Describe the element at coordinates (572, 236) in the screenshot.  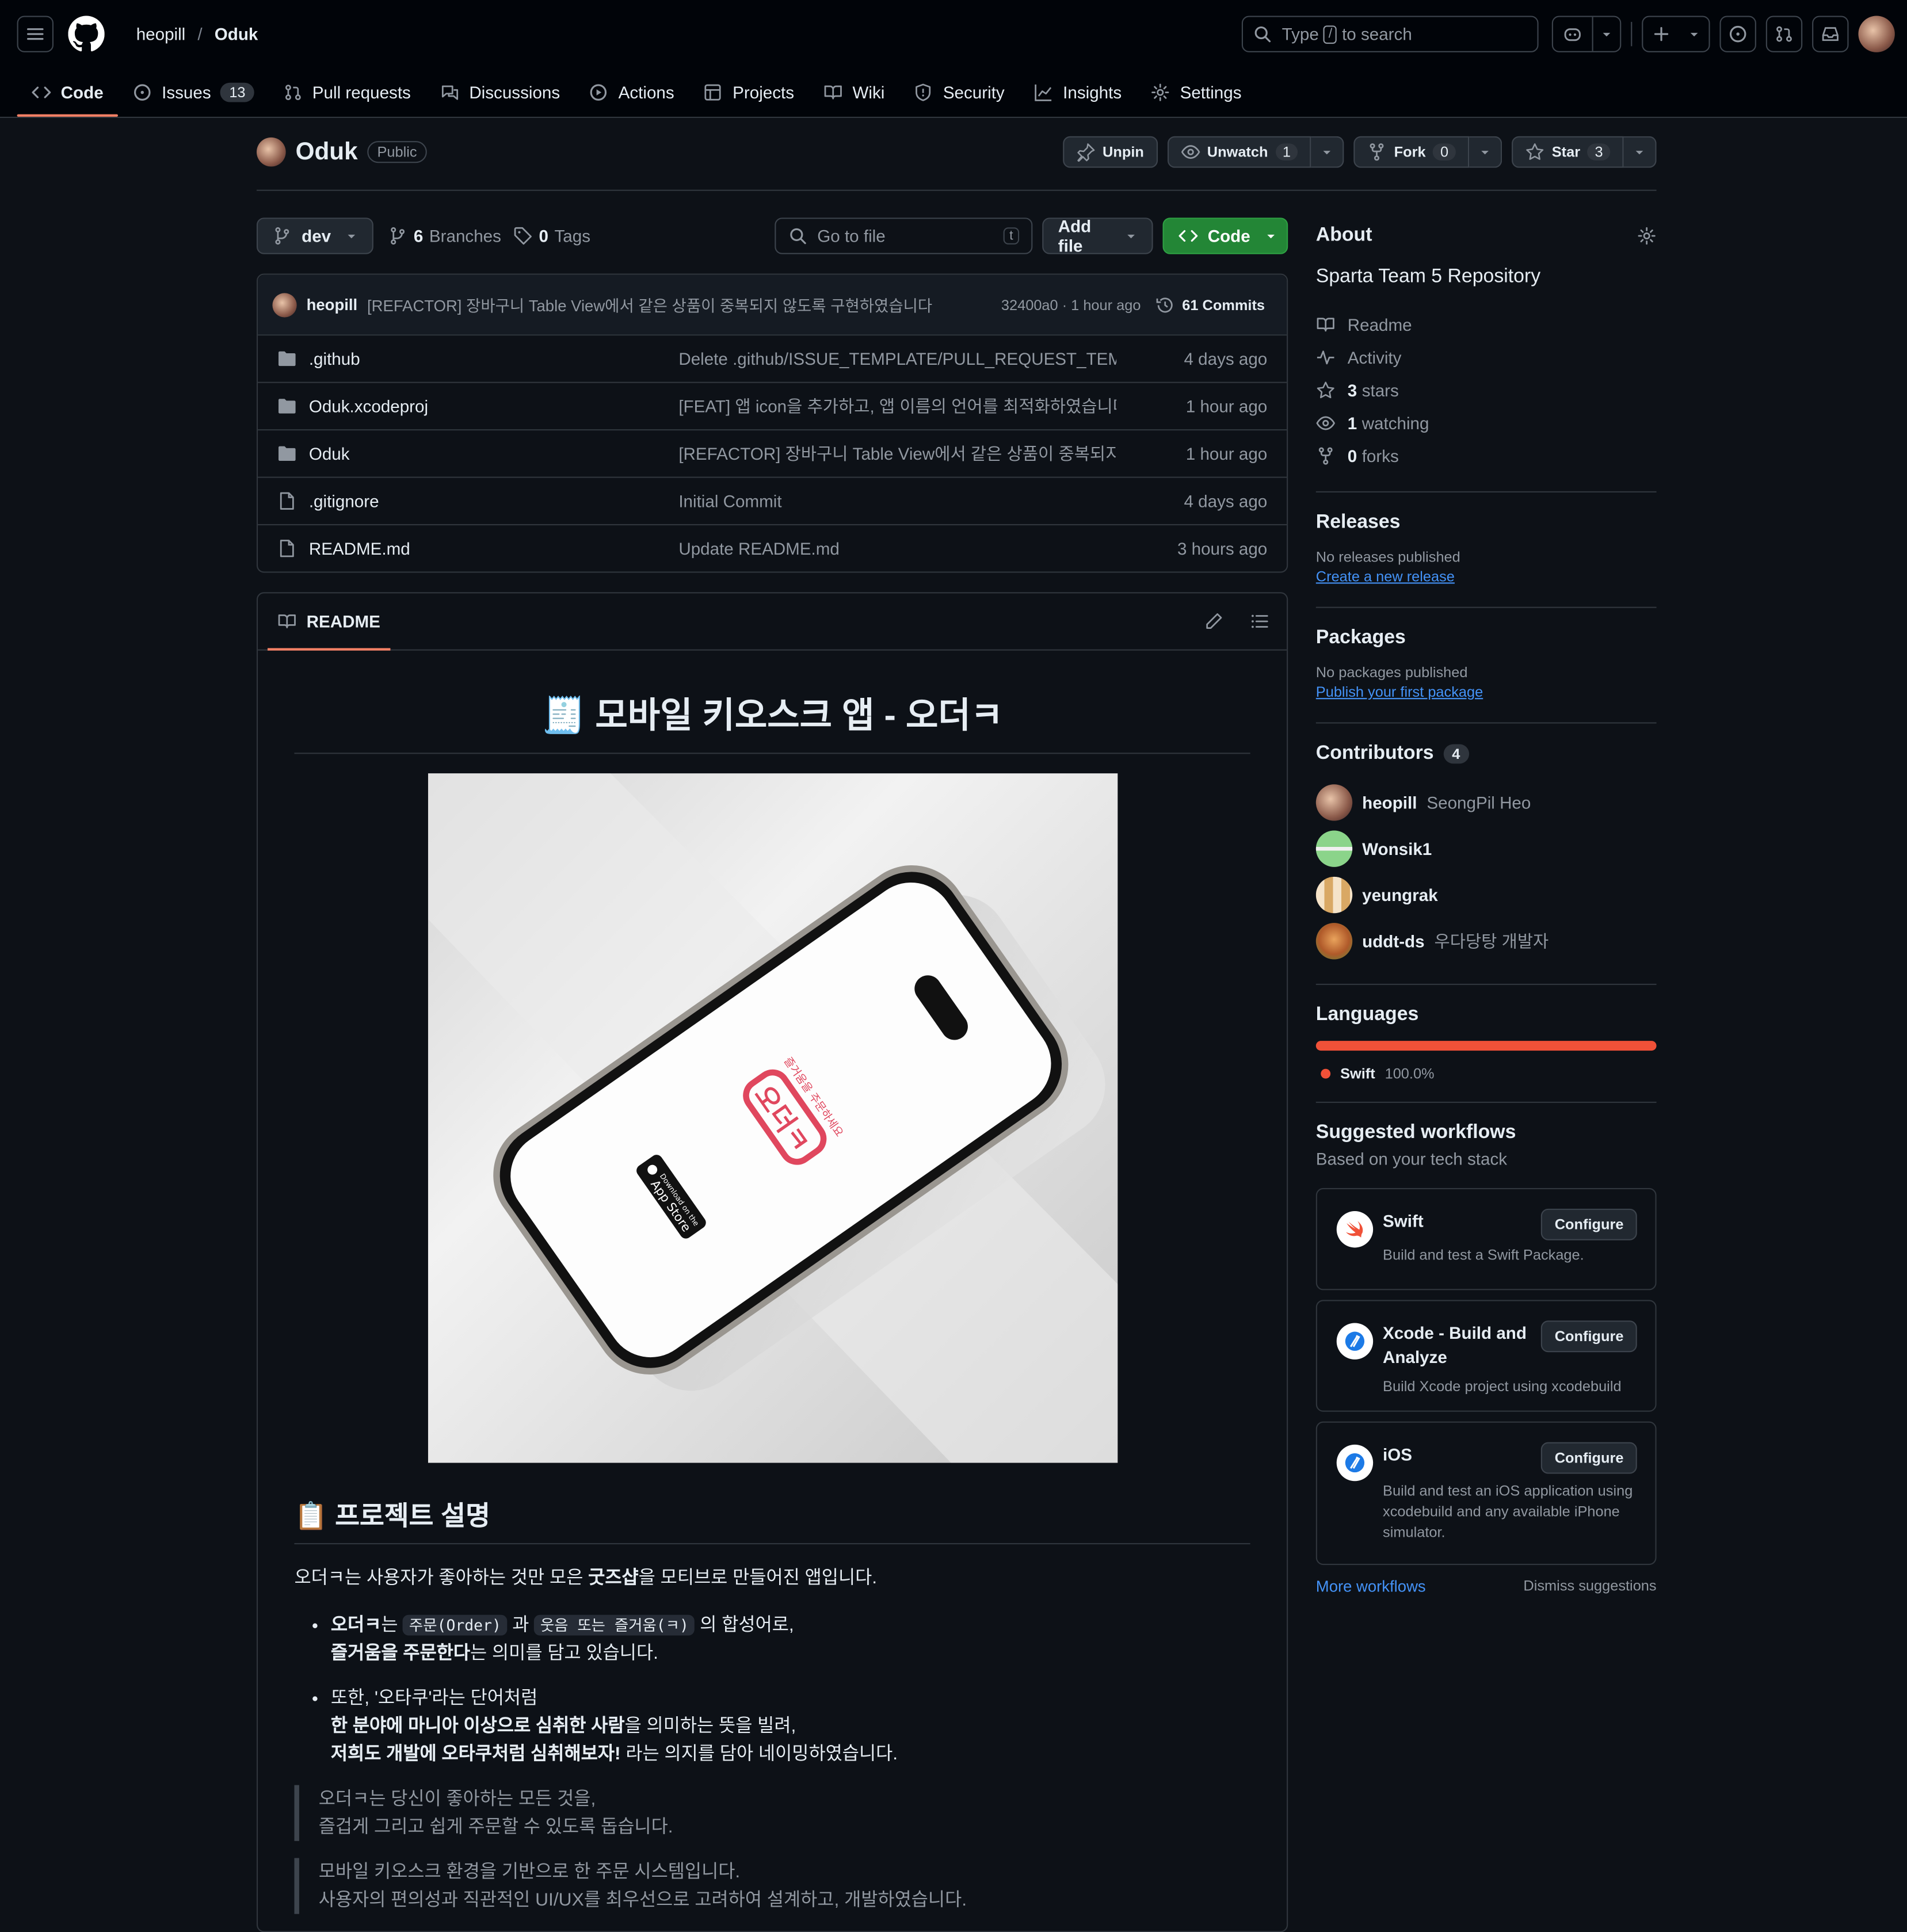
I see `tags-label: Tags` at that location.